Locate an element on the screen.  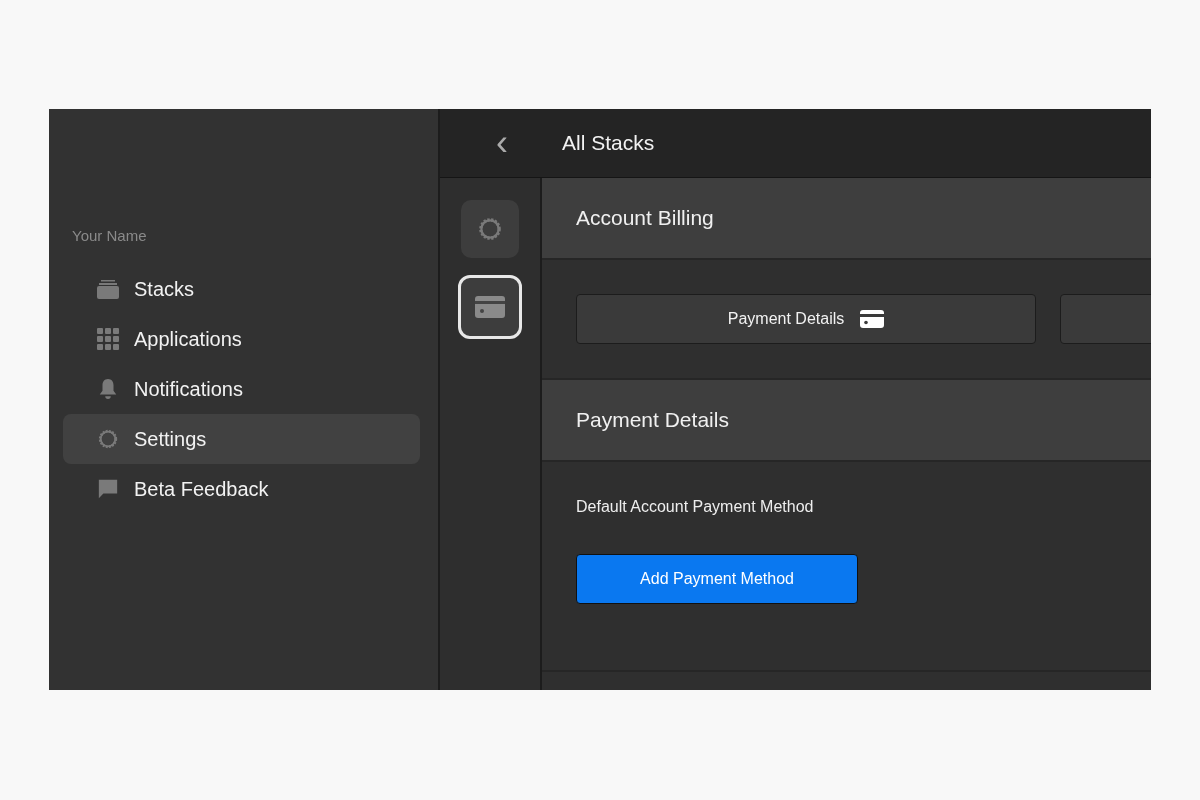
sidebar-item: Notifications is located at coordinates (241, 389).